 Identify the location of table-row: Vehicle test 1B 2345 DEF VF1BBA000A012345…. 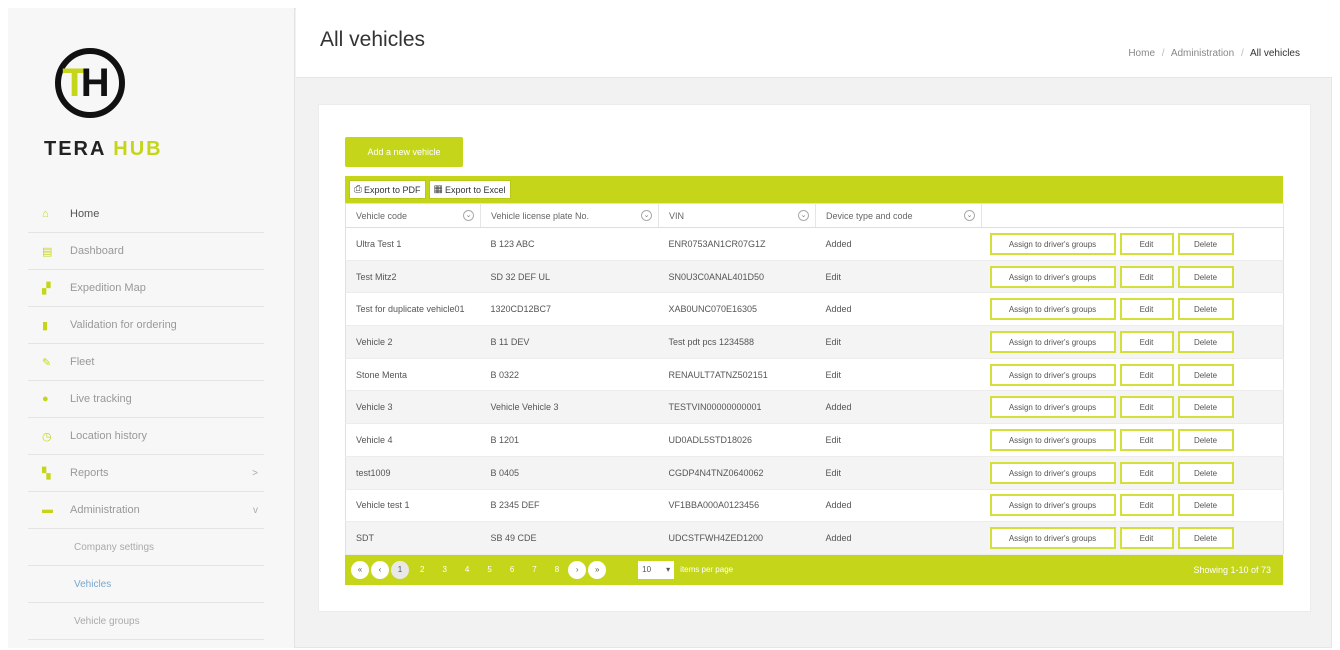
(814, 506).